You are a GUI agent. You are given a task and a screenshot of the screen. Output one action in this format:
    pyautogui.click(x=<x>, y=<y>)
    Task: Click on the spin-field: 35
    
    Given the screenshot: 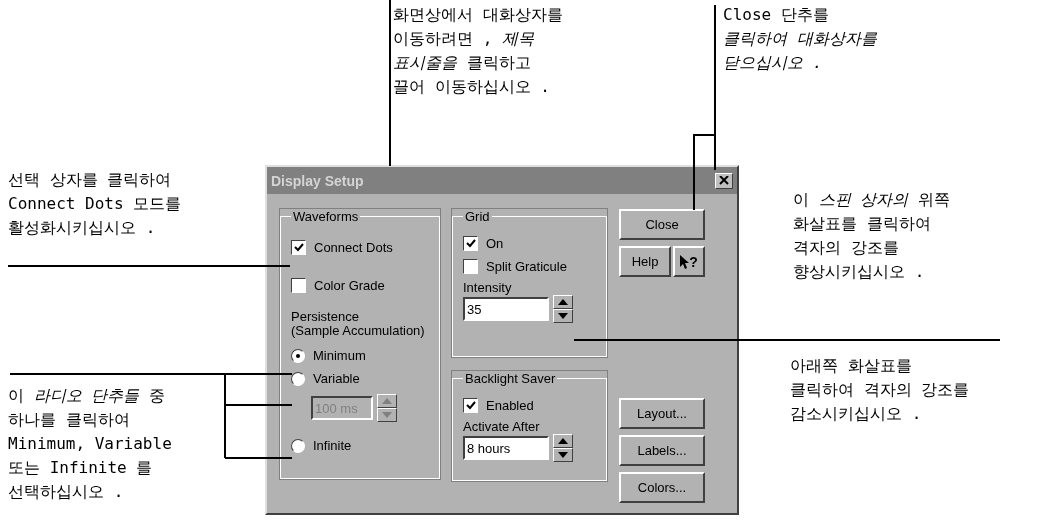 What is the action you would take?
    pyautogui.click(x=506, y=309)
    